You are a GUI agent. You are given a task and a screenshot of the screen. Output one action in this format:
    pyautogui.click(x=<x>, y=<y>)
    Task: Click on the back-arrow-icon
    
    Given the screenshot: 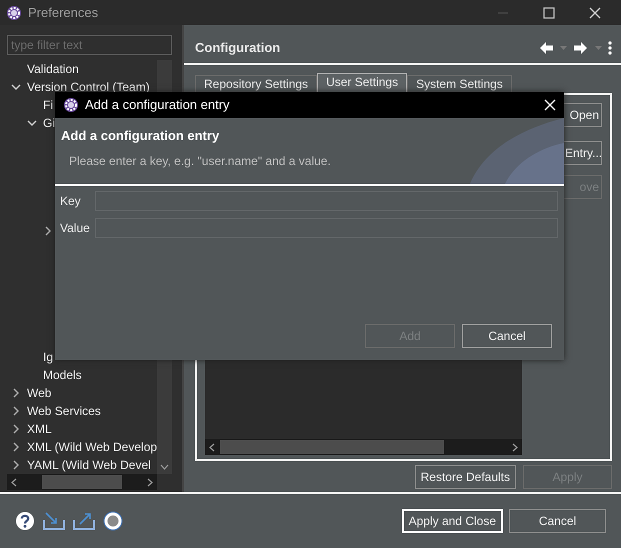 What is the action you would take?
    pyautogui.click(x=546, y=47)
    